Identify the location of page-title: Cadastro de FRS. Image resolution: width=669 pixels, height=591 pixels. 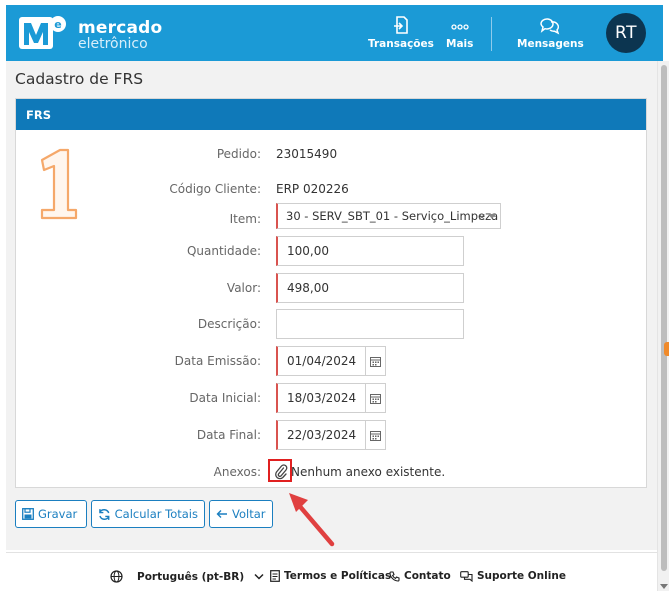
(79, 79).